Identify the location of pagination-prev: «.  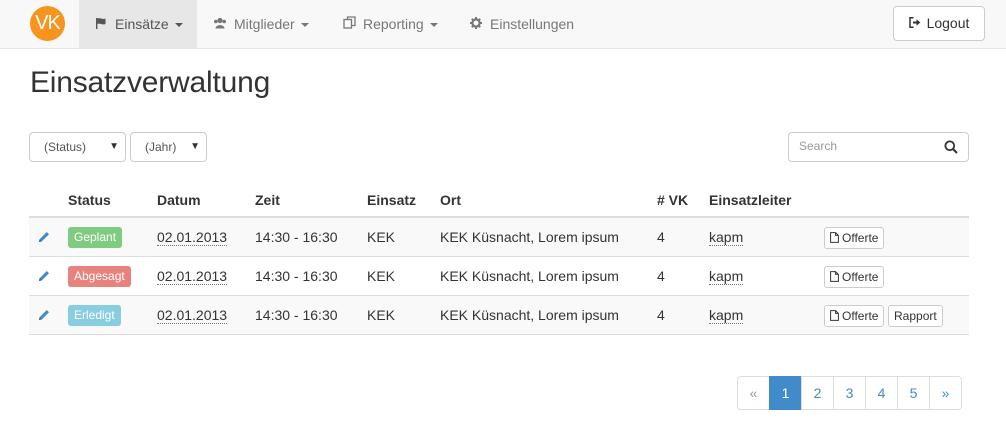
(753, 393).